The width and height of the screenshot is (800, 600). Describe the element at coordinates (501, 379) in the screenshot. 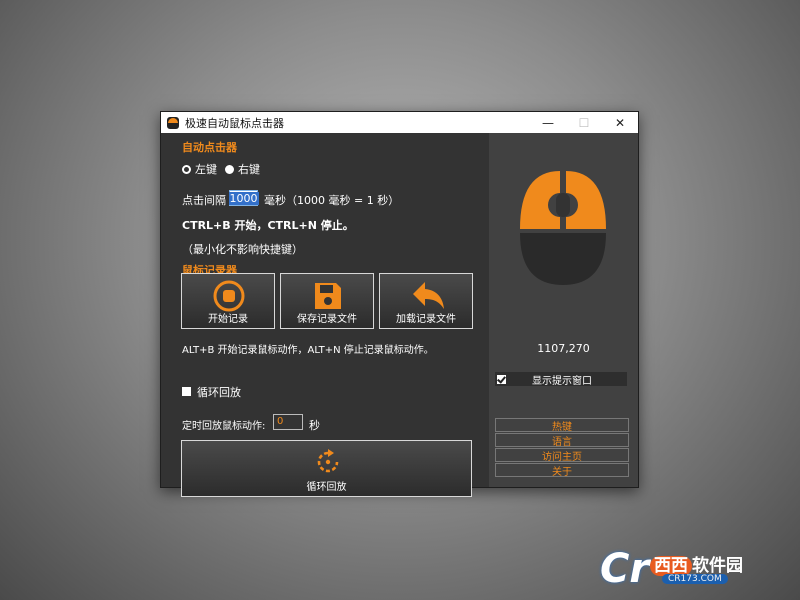

I see `checked-icon` at that location.